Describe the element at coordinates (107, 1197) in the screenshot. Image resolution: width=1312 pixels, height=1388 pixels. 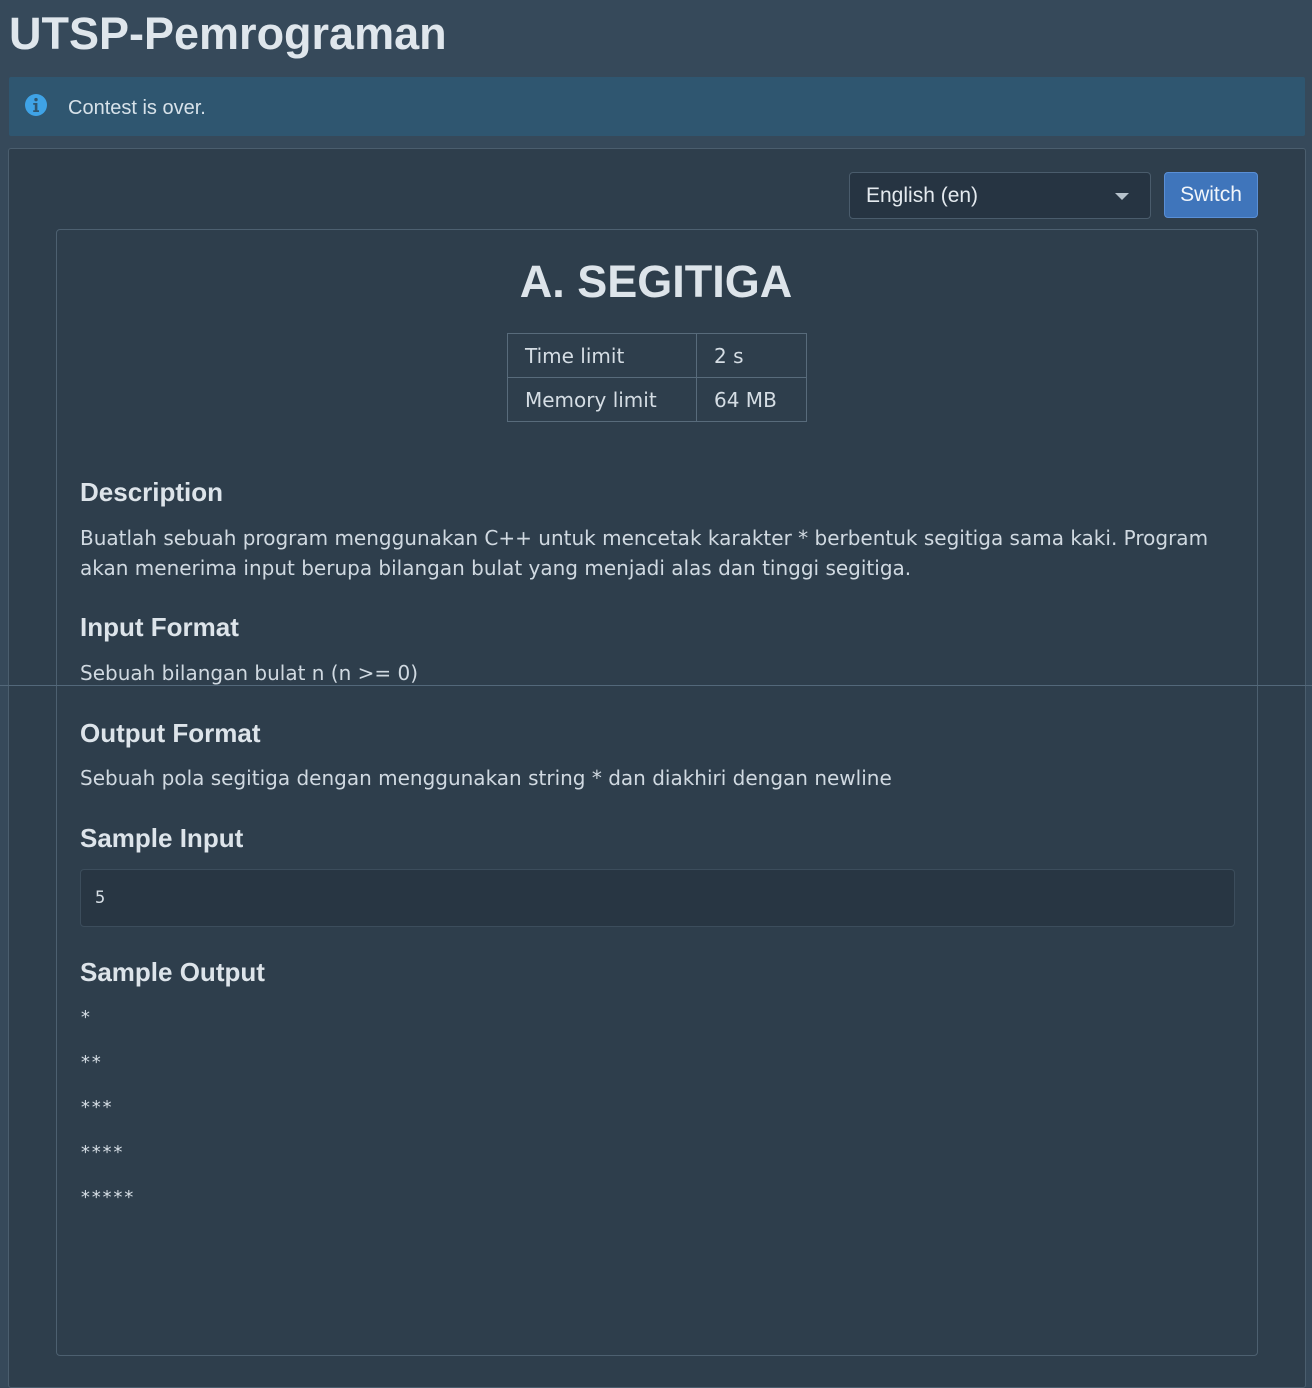
I see `sample-output-line: *****` at that location.